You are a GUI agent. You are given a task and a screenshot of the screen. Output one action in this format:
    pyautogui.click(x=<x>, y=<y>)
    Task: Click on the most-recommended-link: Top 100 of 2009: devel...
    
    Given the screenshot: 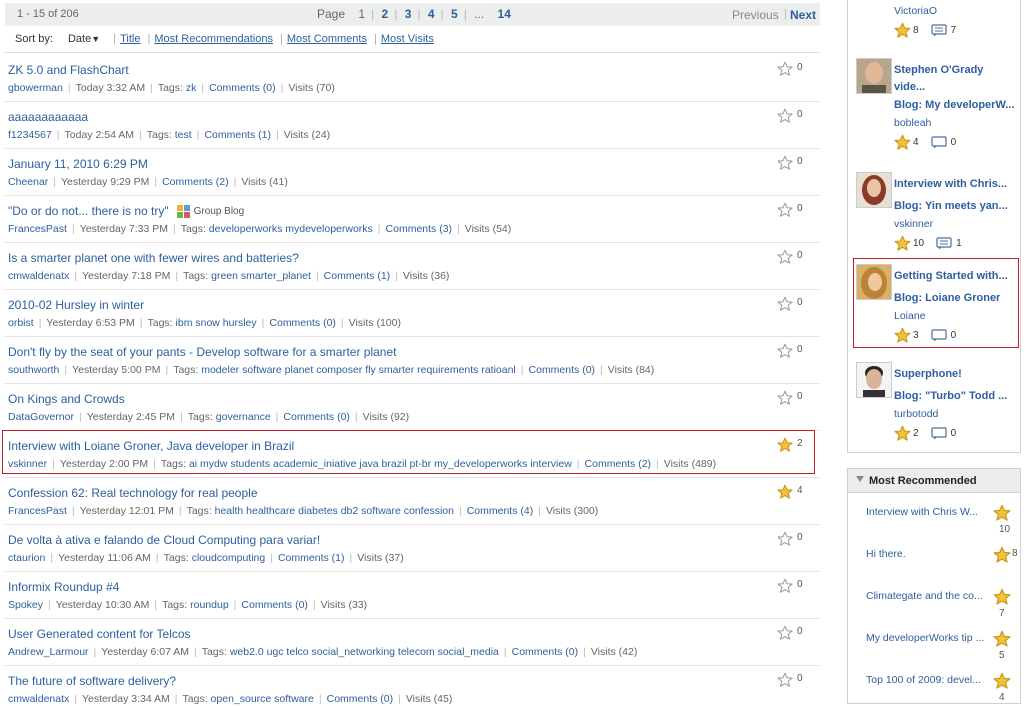 What is the action you would take?
    pyautogui.click(x=923, y=680)
    